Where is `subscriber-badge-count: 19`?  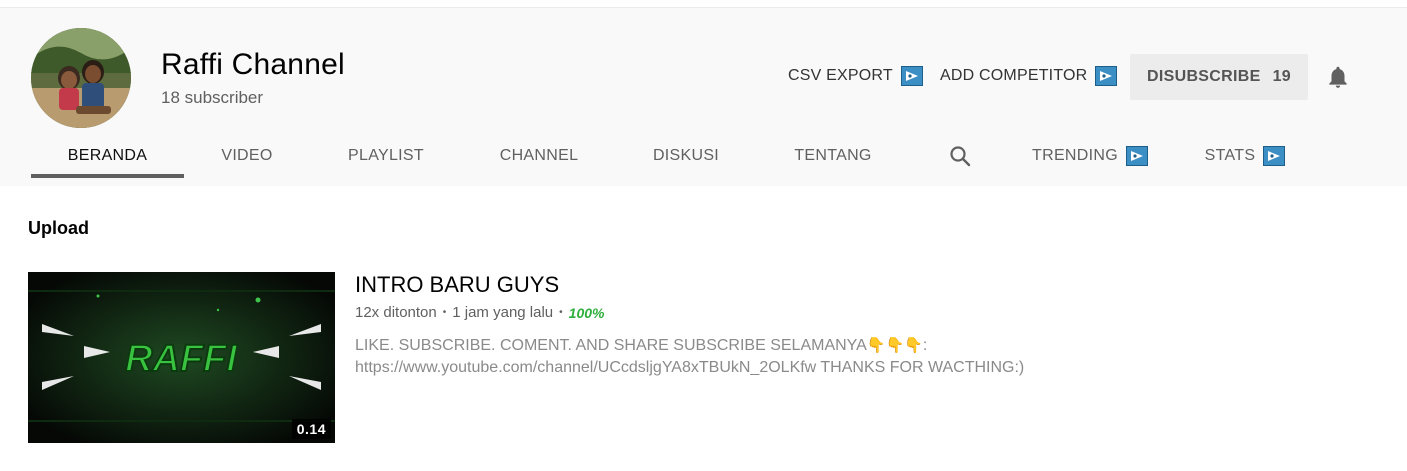
subscriber-badge-count: 19 is located at coordinates (1281, 76).